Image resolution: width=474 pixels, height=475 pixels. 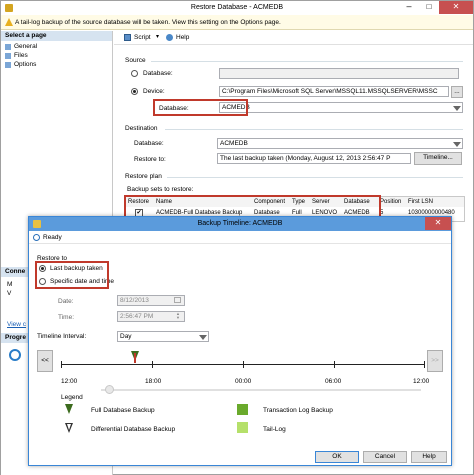 What do you see at coordinates (16, 324) in the screenshot?
I see `view-connection-link: View c` at bounding box center [16, 324].